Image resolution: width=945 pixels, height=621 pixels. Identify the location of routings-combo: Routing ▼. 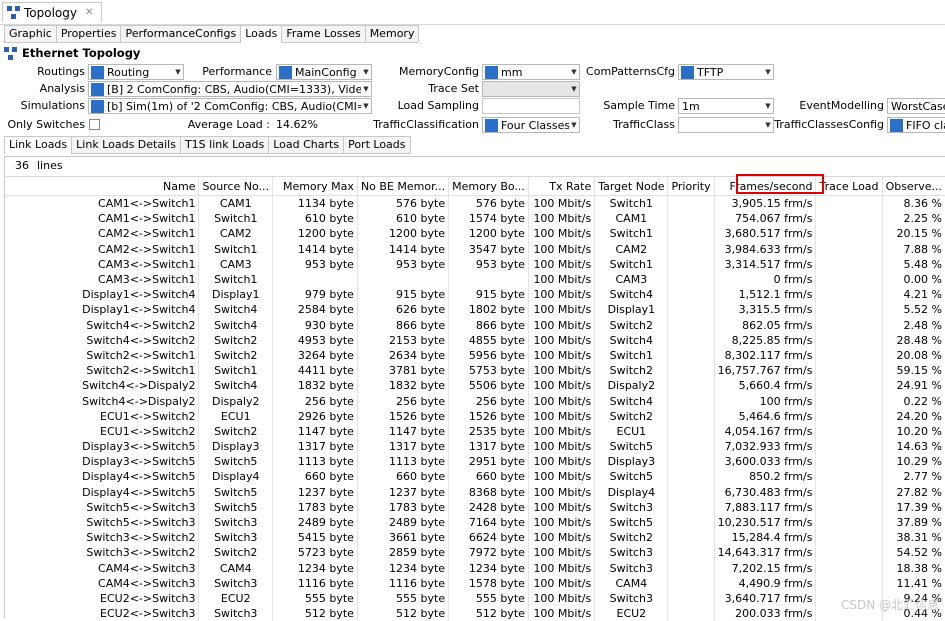
(136, 72).